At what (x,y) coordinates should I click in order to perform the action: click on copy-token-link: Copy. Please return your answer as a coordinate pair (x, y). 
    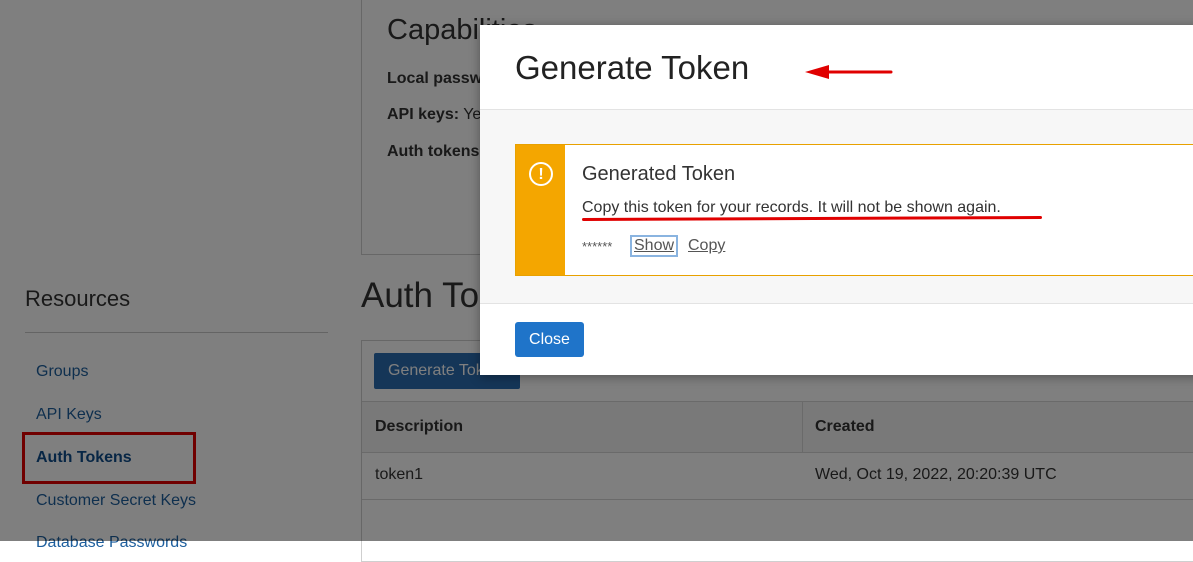
    Looking at the image, I should click on (706, 246).